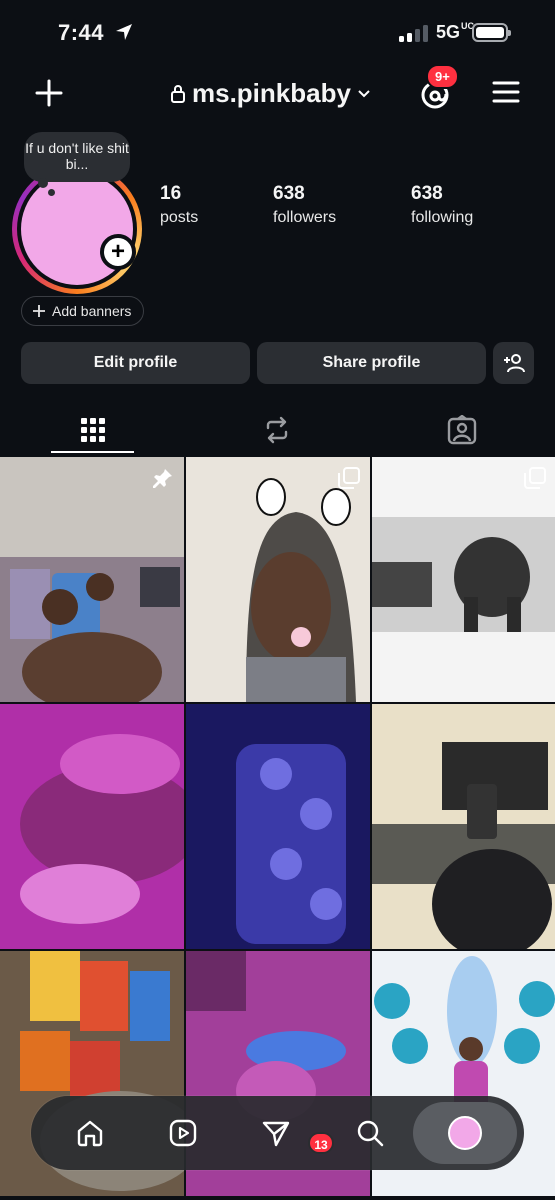  What do you see at coordinates (371, 363) in the screenshot?
I see `share-profile-button: Share profile` at bounding box center [371, 363].